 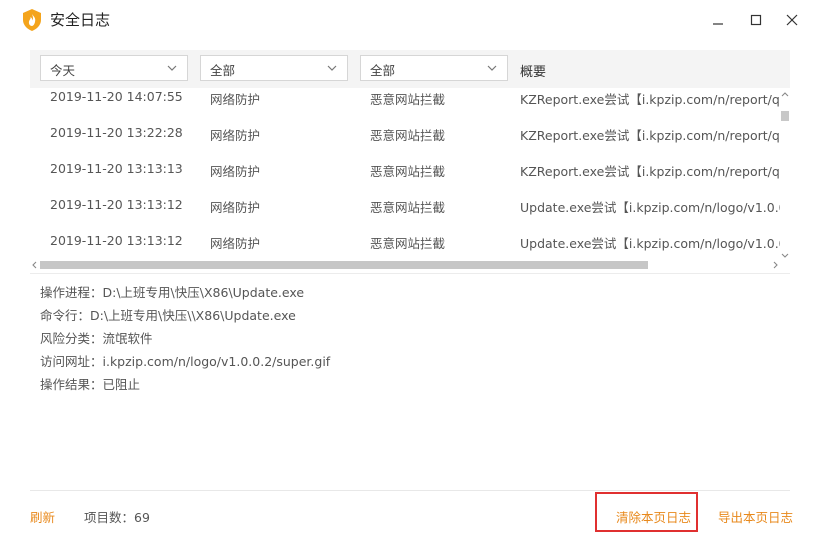 What do you see at coordinates (117, 517) in the screenshot?
I see `item-count: 项目数：69` at bounding box center [117, 517].